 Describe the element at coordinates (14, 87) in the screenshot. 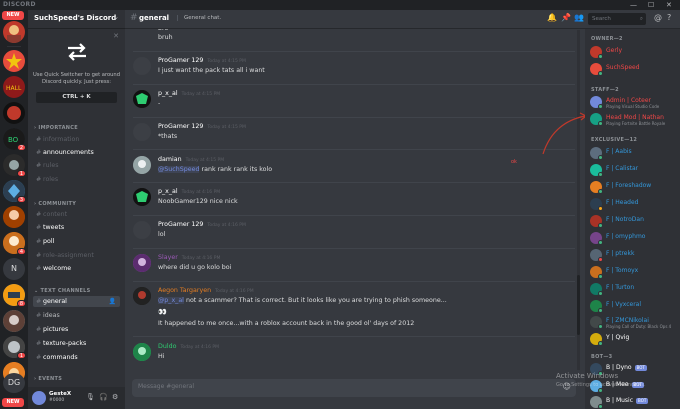

I see `guild-avatar: HALL` at that location.